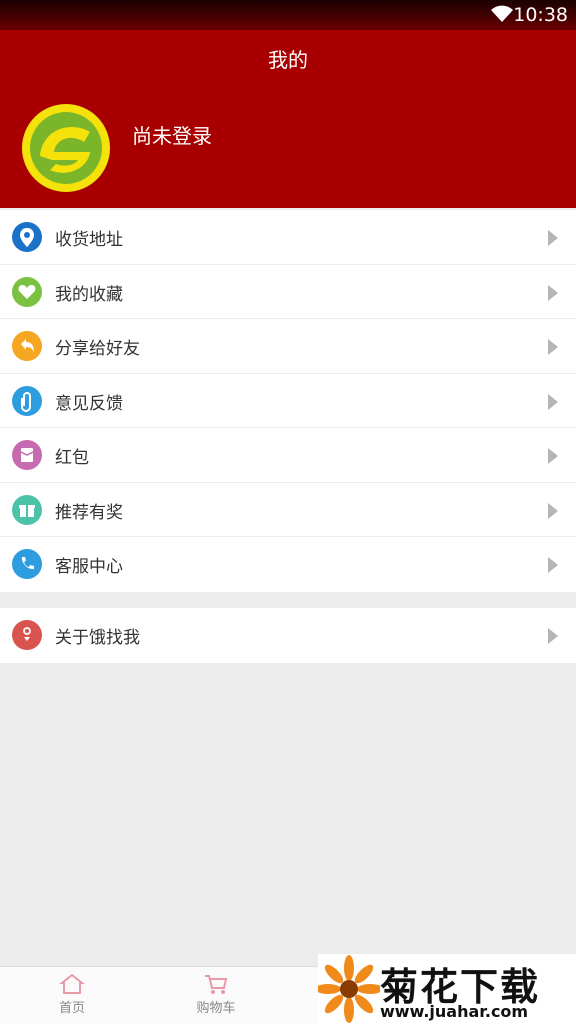 The width and height of the screenshot is (576, 1024). What do you see at coordinates (27, 237) in the screenshot?
I see `location-pin-icon` at bounding box center [27, 237].